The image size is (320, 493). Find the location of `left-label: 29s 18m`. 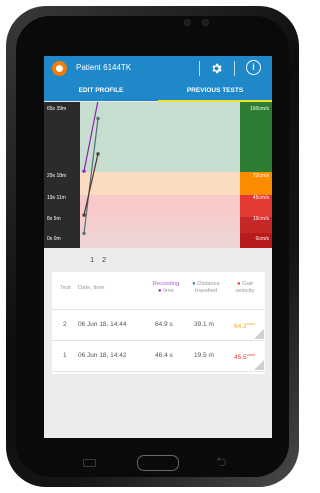

left-label: 29s 18m is located at coordinates (56, 176).